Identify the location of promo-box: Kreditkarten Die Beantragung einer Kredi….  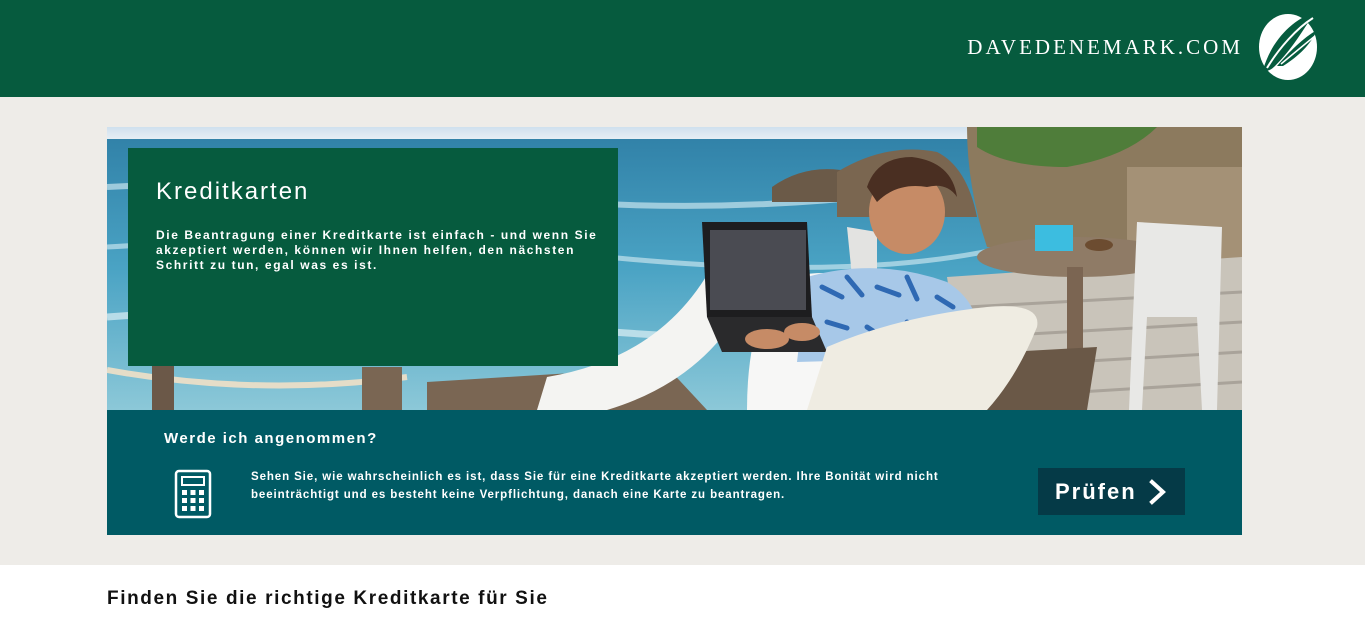
(373, 257).